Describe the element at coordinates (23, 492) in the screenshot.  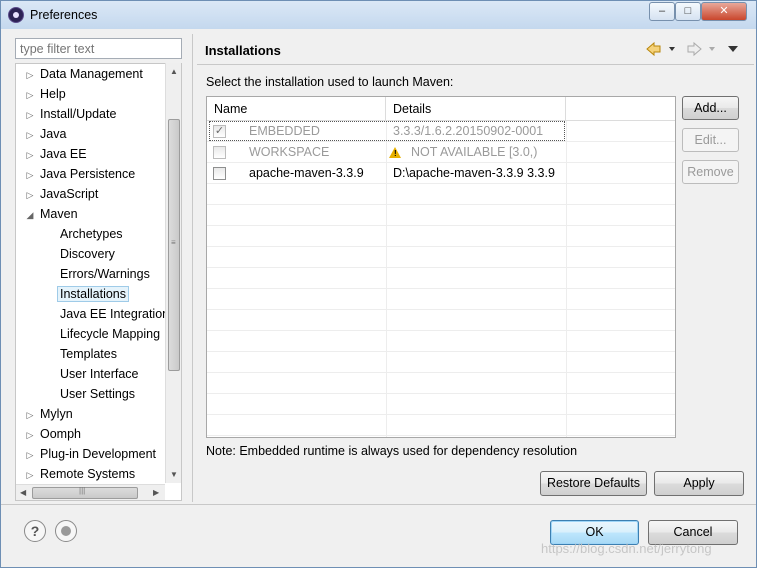
I see `scroll-left-arrow-icon: ◀` at that location.